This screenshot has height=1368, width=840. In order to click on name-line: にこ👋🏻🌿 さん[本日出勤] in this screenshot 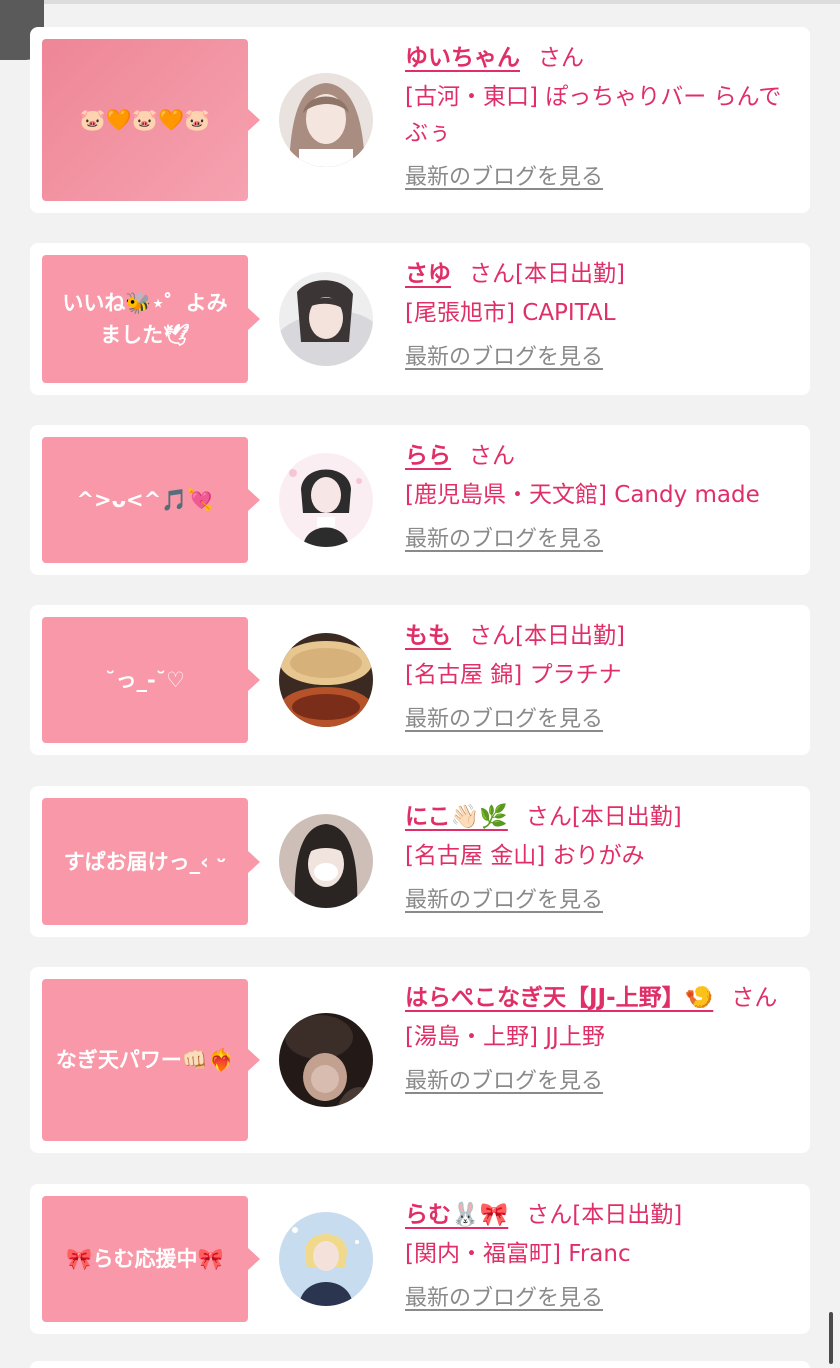, I will do `click(602, 817)`.